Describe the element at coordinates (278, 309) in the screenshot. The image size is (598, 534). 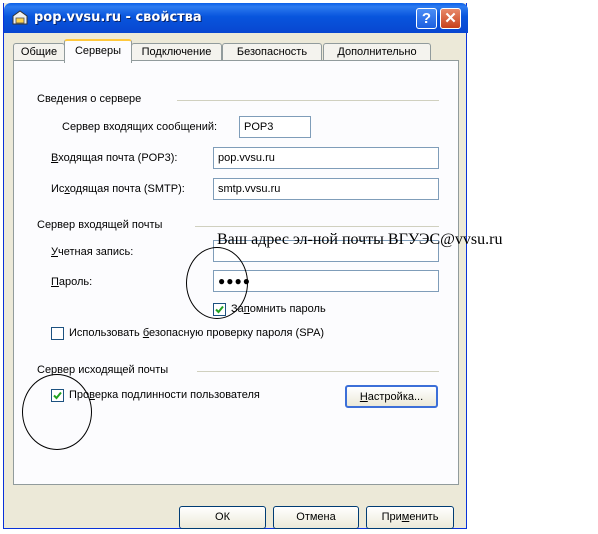
I see `remember-password-label: Запомнить пароль` at that location.